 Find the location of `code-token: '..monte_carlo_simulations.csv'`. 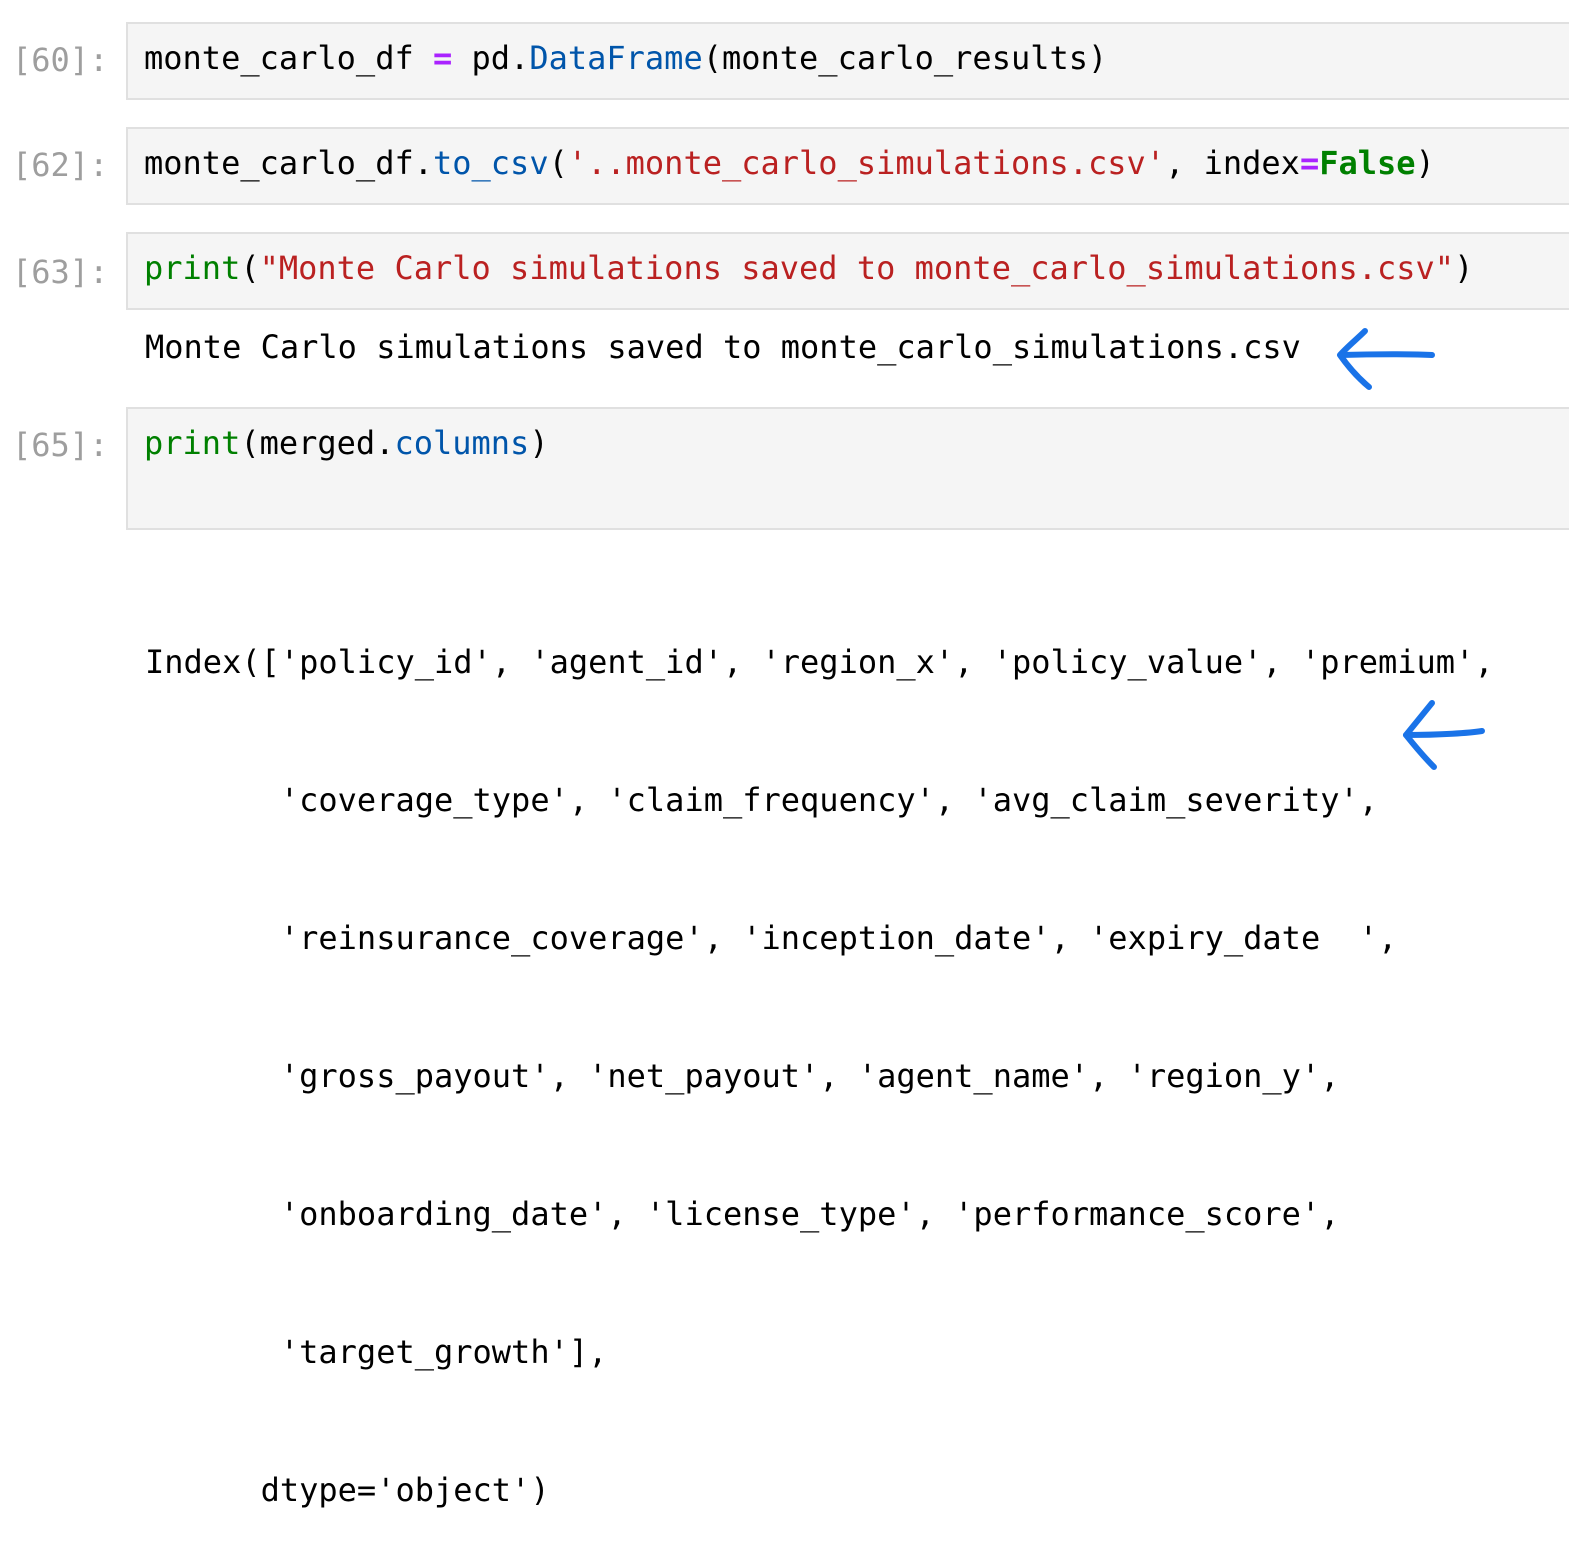

code-token: '..monte_carlo_simulations.csv' is located at coordinates (866, 163).